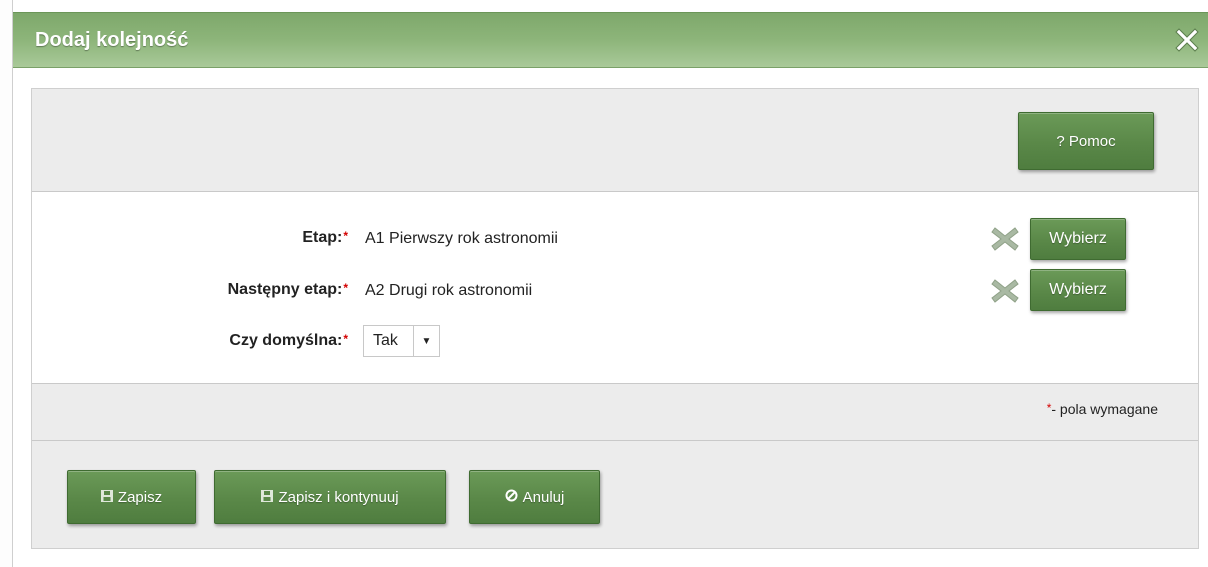 This screenshot has width=1208, height=567. I want to click on required-legend: *- pola wymagane, so click(1102, 409).